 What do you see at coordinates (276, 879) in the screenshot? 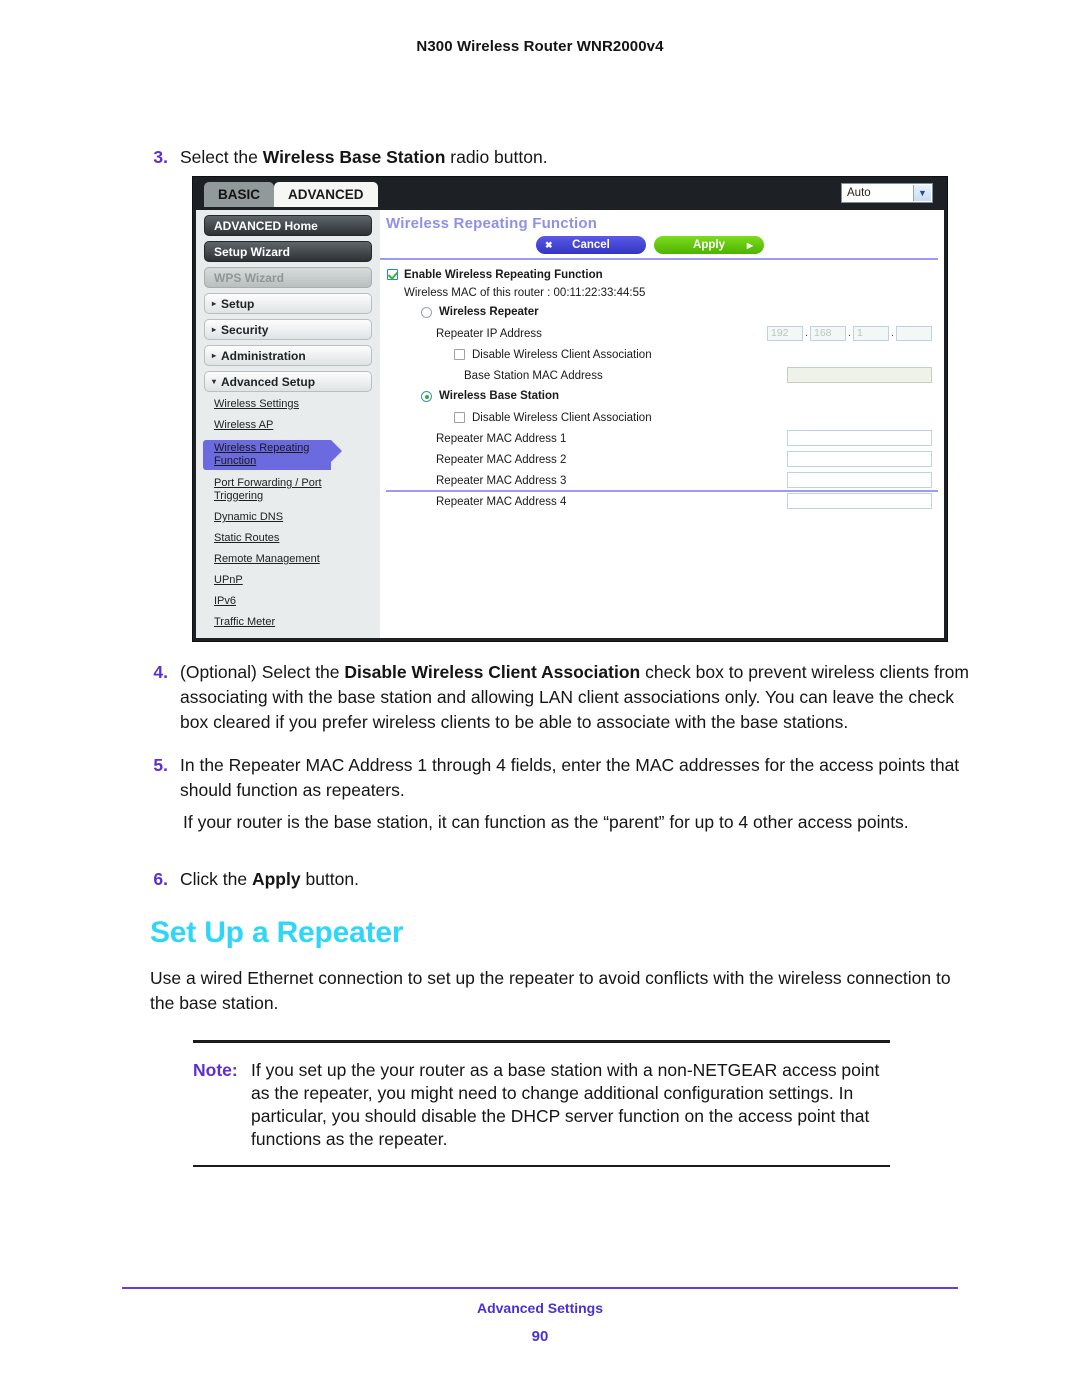
I see `step-6-bold: Apply` at bounding box center [276, 879].